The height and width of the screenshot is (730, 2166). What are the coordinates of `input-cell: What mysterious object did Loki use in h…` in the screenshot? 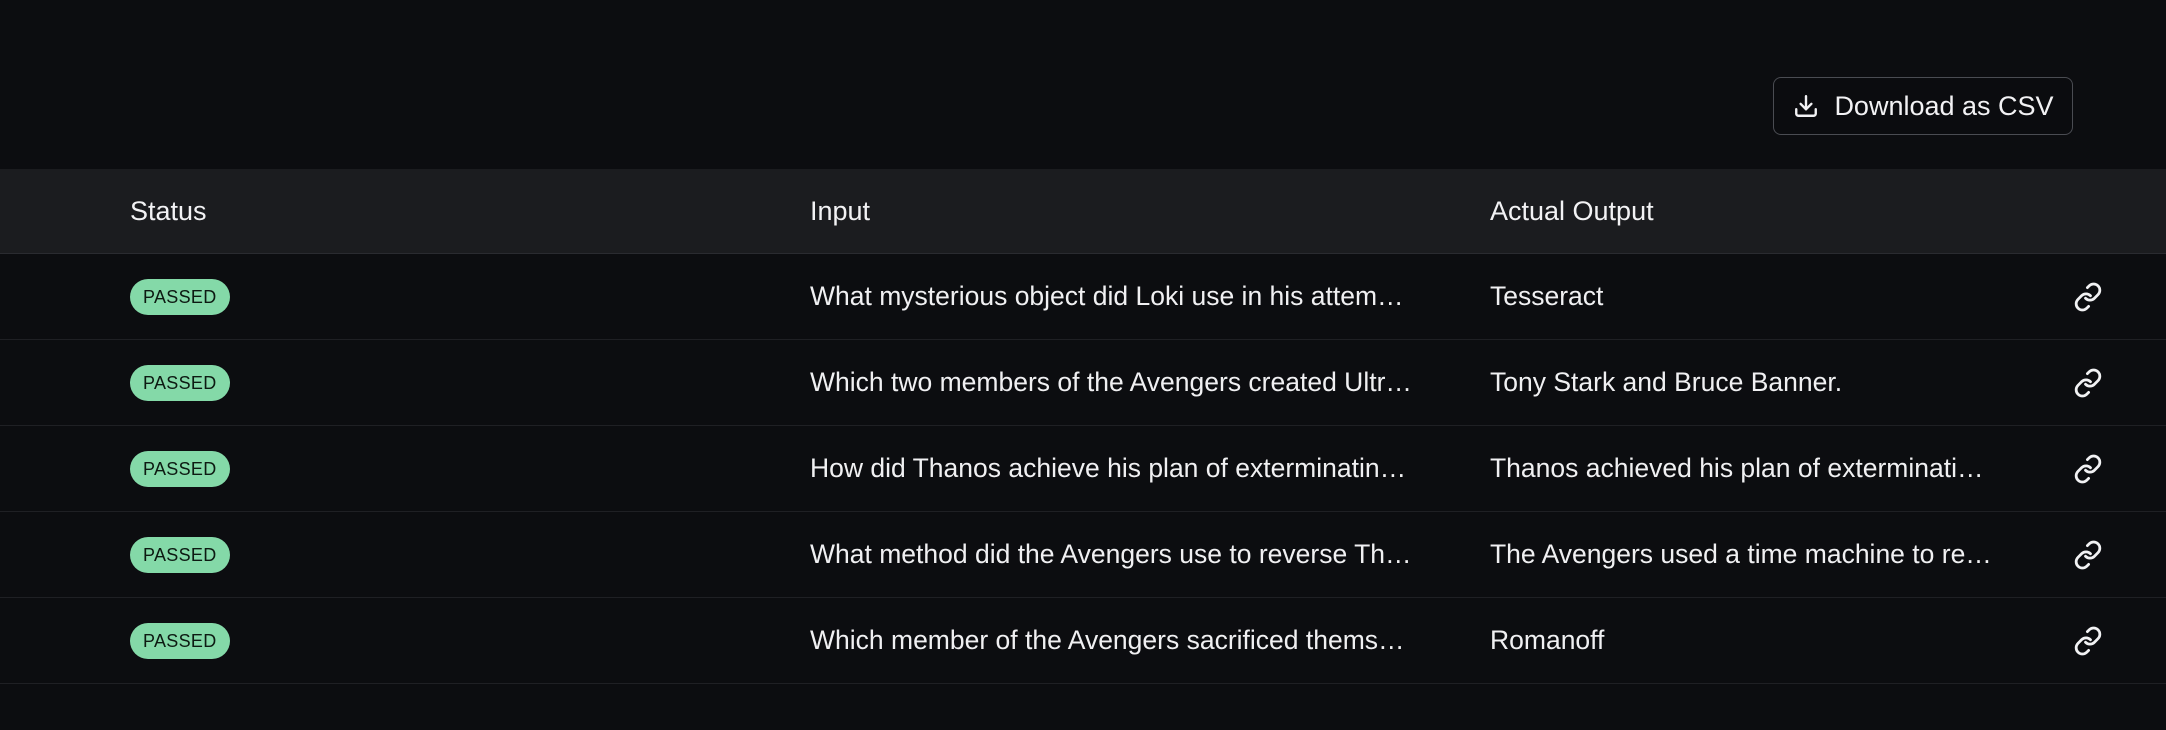 It's located at (1107, 296).